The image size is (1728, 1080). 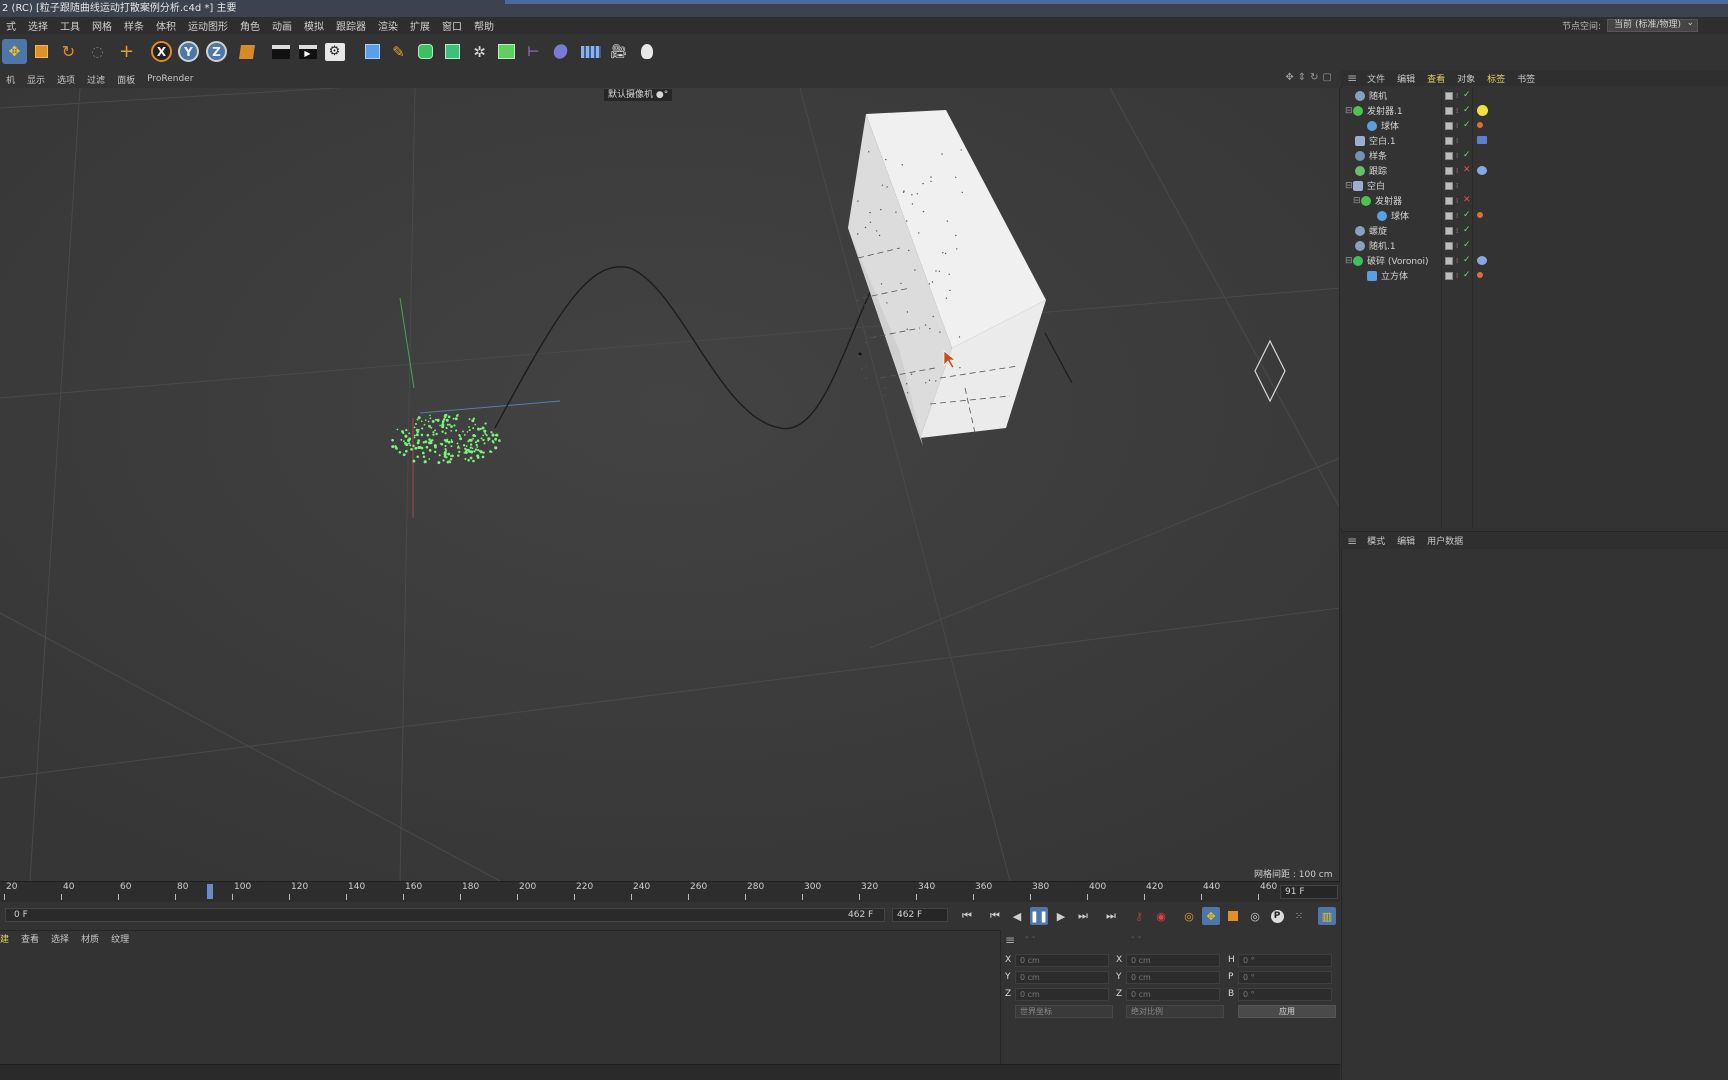 What do you see at coordinates (134, 25) in the screenshot?
I see `menu-spline: 样条` at bounding box center [134, 25].